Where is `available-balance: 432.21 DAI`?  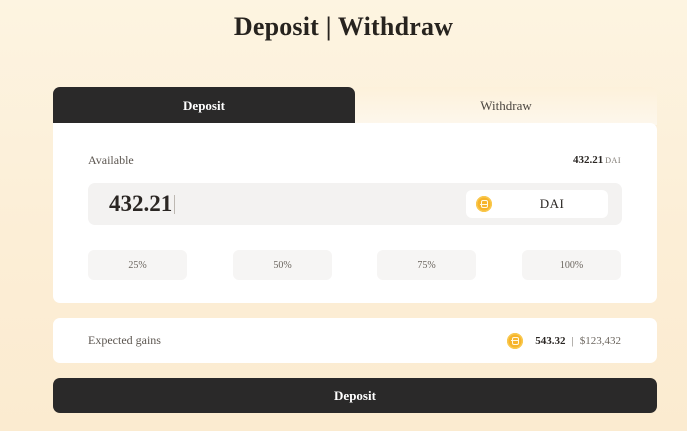 available-balance: 432.21 DAI is located at coordinates (597, 160).